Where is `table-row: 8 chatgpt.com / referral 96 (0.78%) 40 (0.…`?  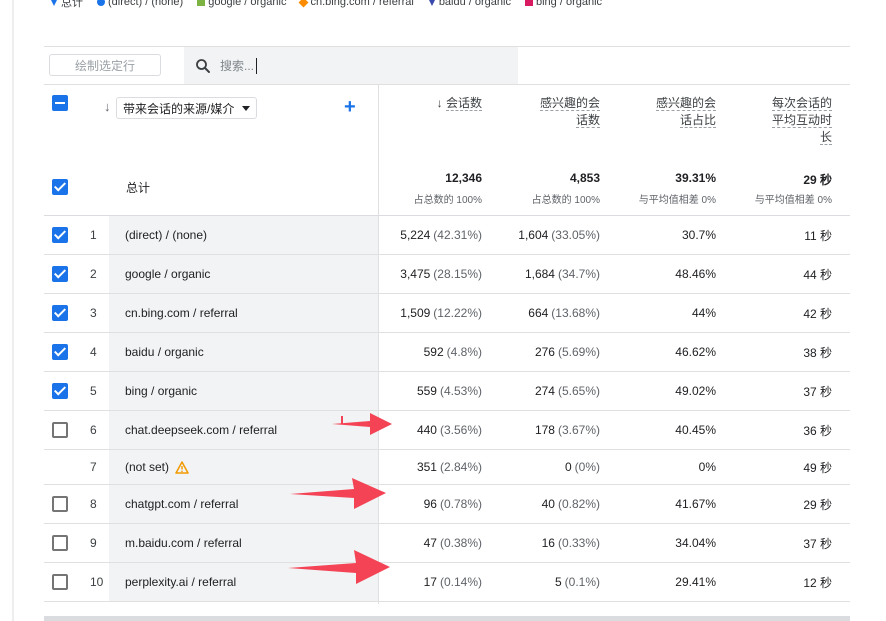
table-row: 8 chatgpt.com / referral 96 (0.78%) 40 (0.… is located at coordinates (447, 504).